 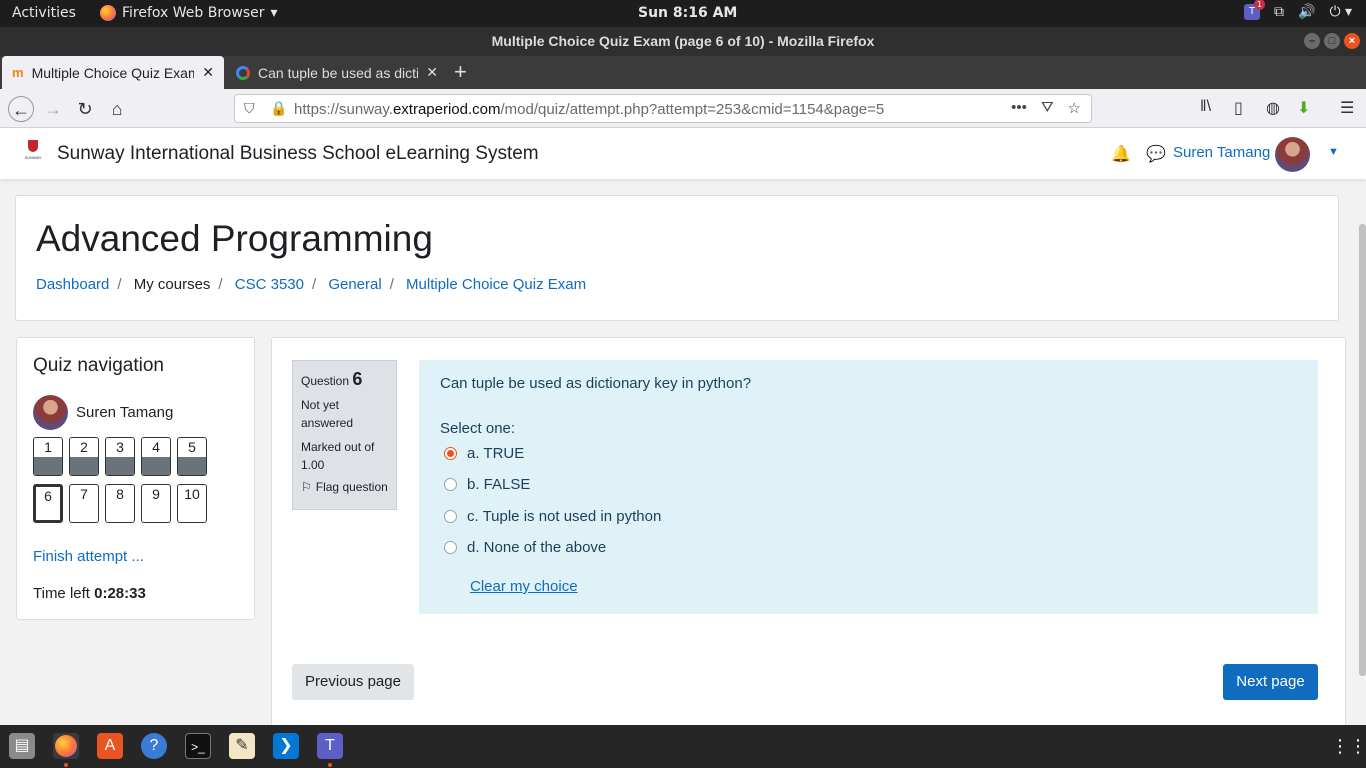 I want to click on tab-quiz: m Multiple Choice Quiz Exam ✕, so click(x=113, y=72).